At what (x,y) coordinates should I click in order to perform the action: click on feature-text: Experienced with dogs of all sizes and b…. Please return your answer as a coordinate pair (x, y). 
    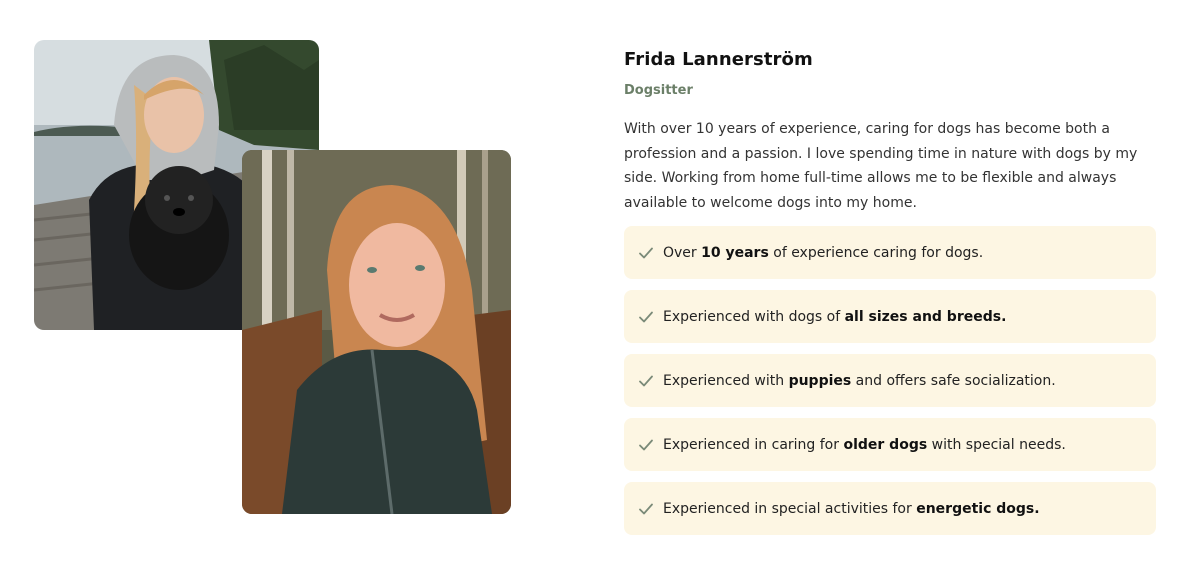
    Looking at the image, I should click on (835, 316).